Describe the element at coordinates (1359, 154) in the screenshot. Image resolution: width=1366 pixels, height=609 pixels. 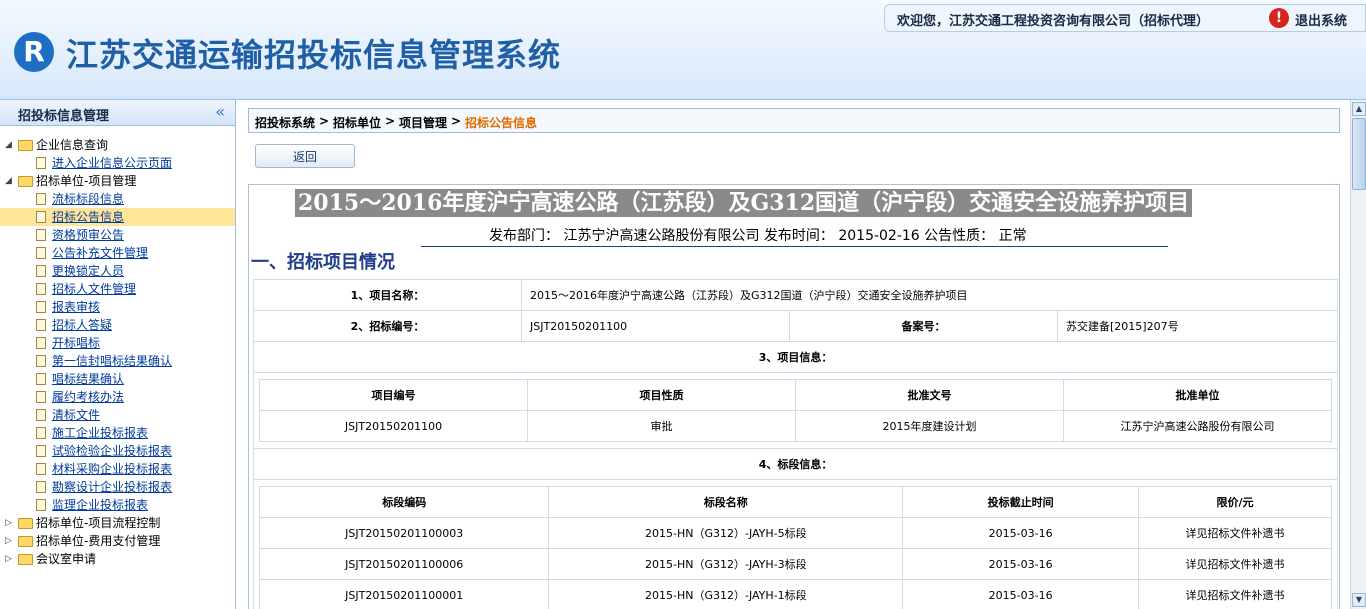
I see `scroll-thumb` at that location.